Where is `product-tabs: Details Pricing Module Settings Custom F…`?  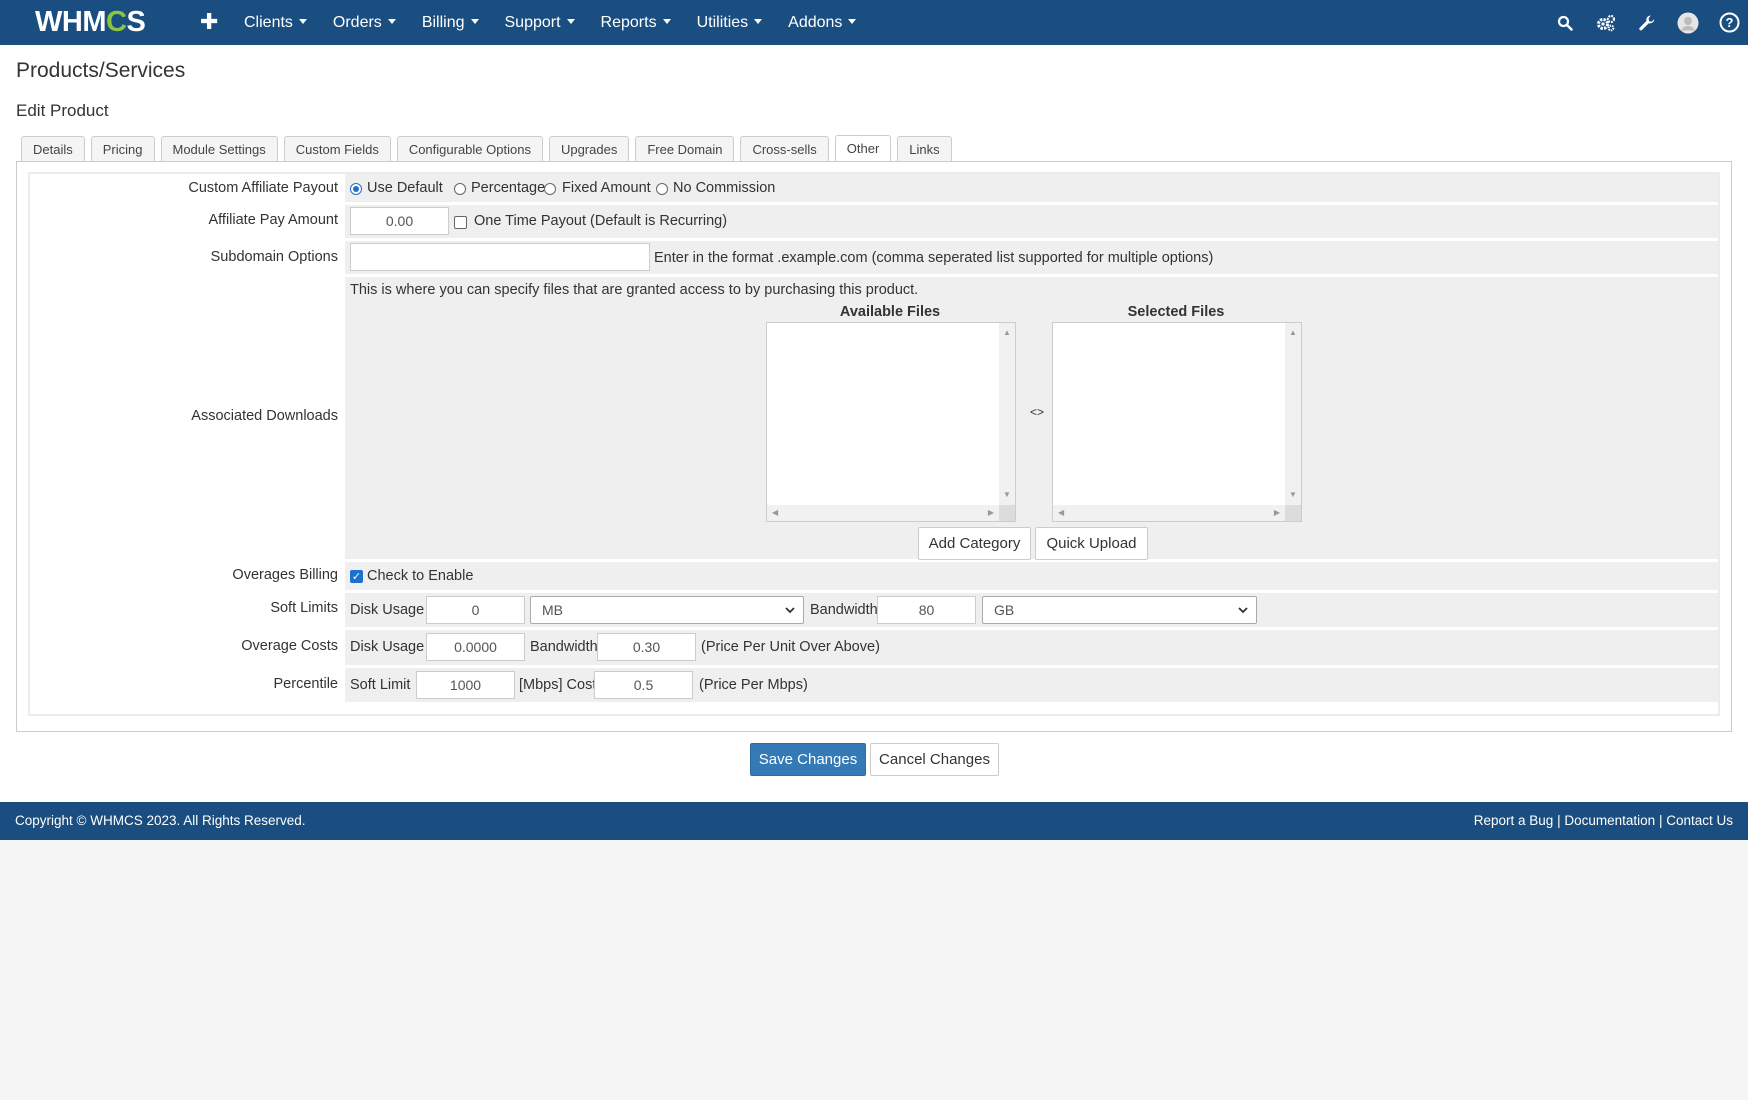 product-tabs: Details Pricing Module Settings Custom F… is located at coordinates (489, 149).